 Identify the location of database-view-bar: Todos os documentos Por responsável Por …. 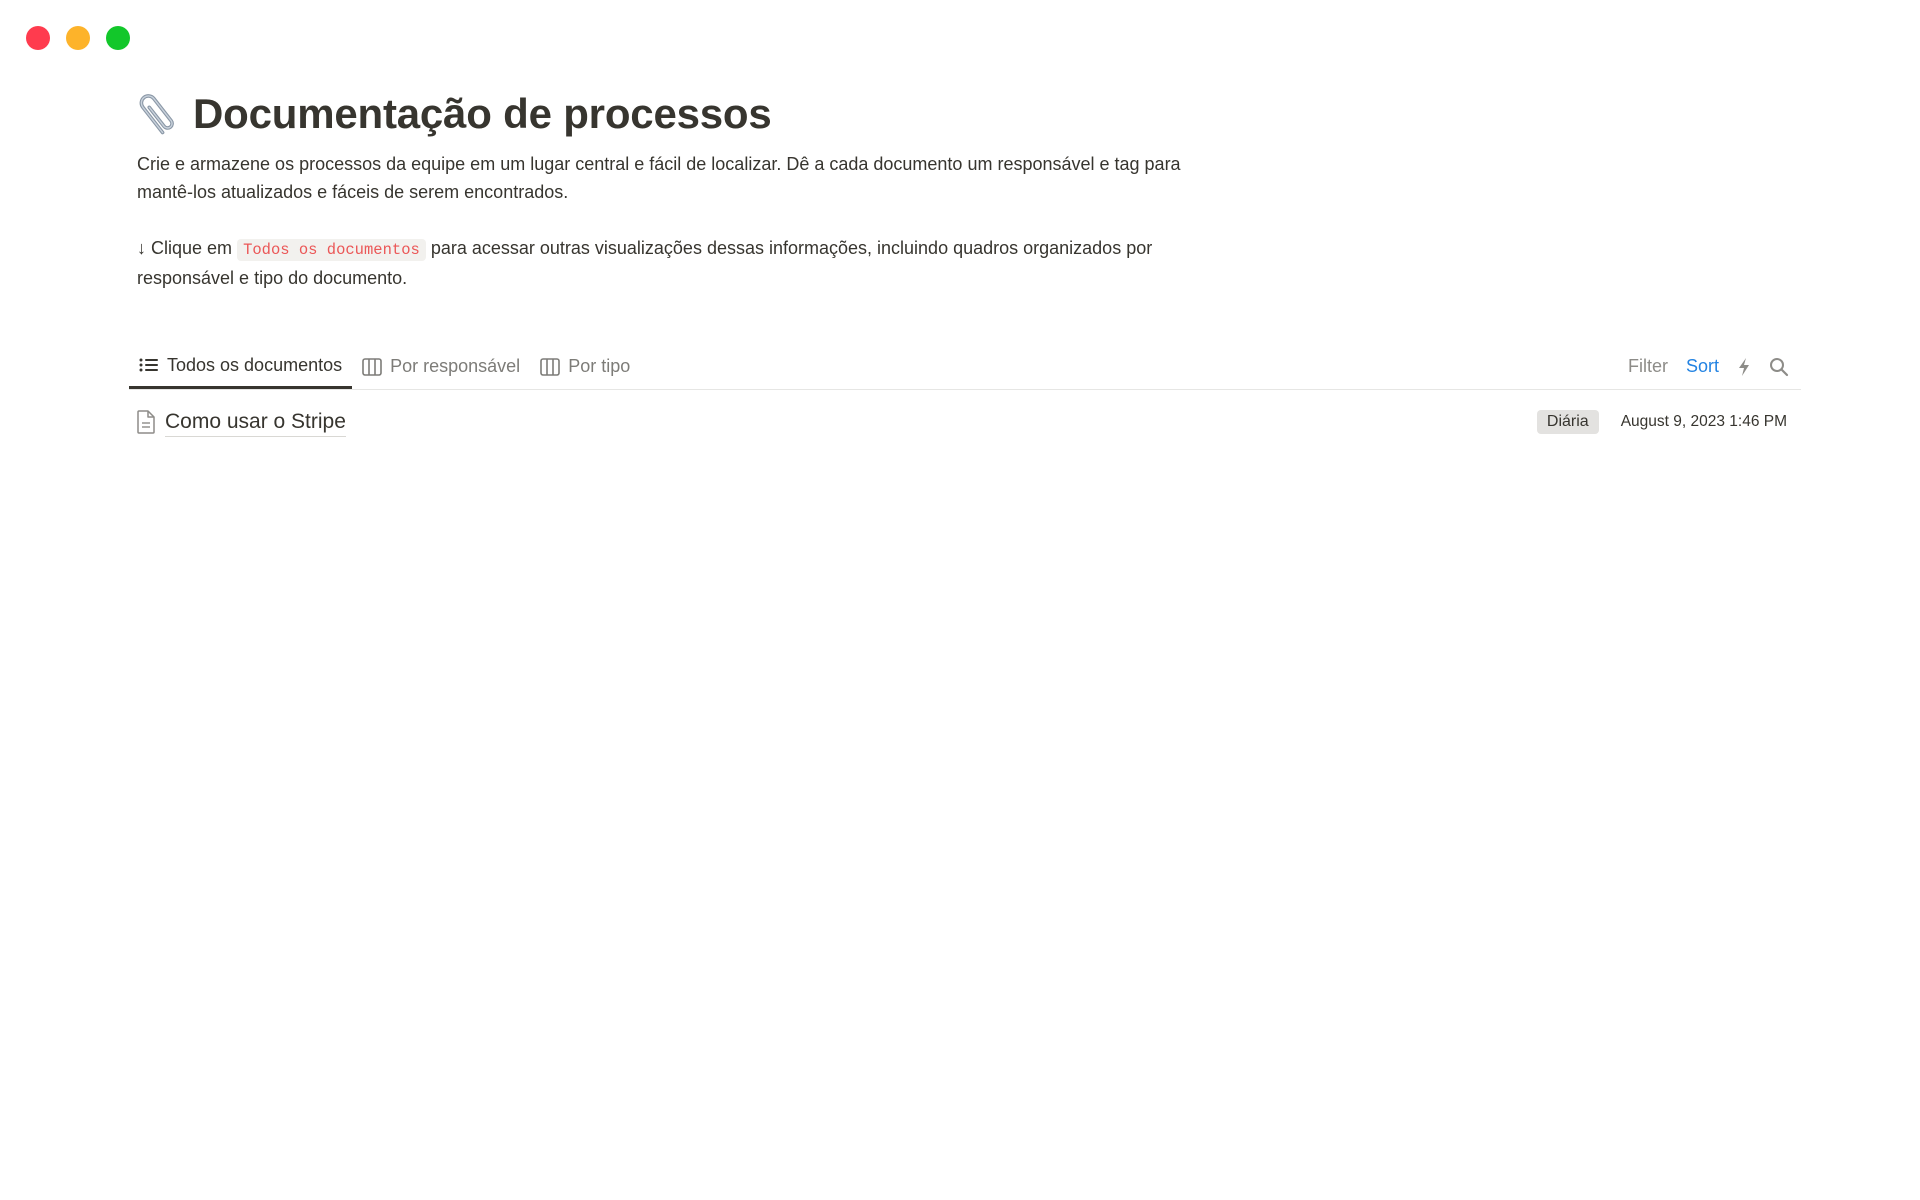
(965, 367).